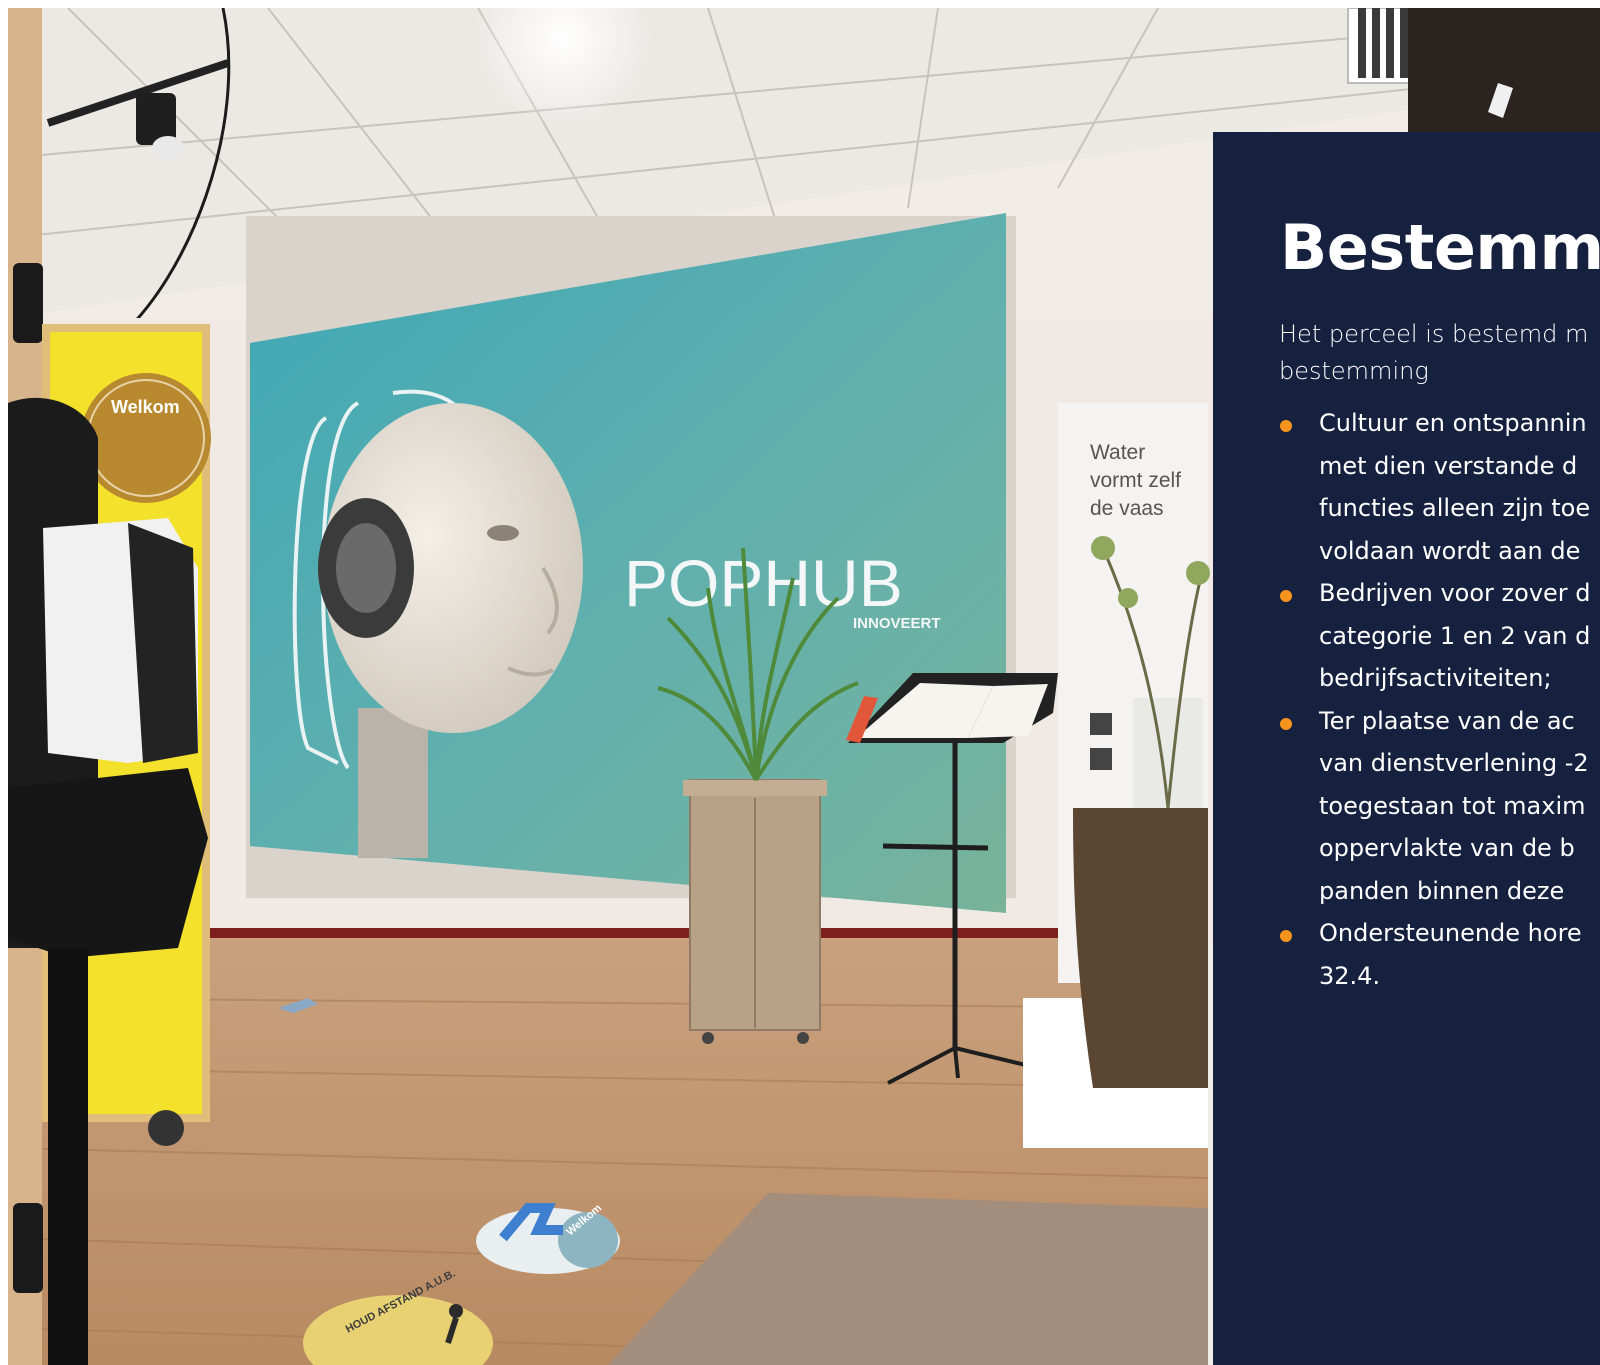 This screenshot has width=1600, height=1365. What do you see at coordinates (1135, 480) in the screenshot?
I see `water-sign-line-2: vormt zelf` at bounding box center [1135, 480].